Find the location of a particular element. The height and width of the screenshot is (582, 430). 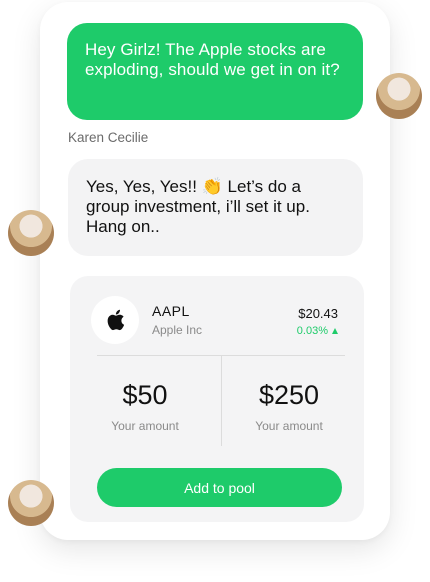

price-change: 0.03% is located at coordinates (317, 331).